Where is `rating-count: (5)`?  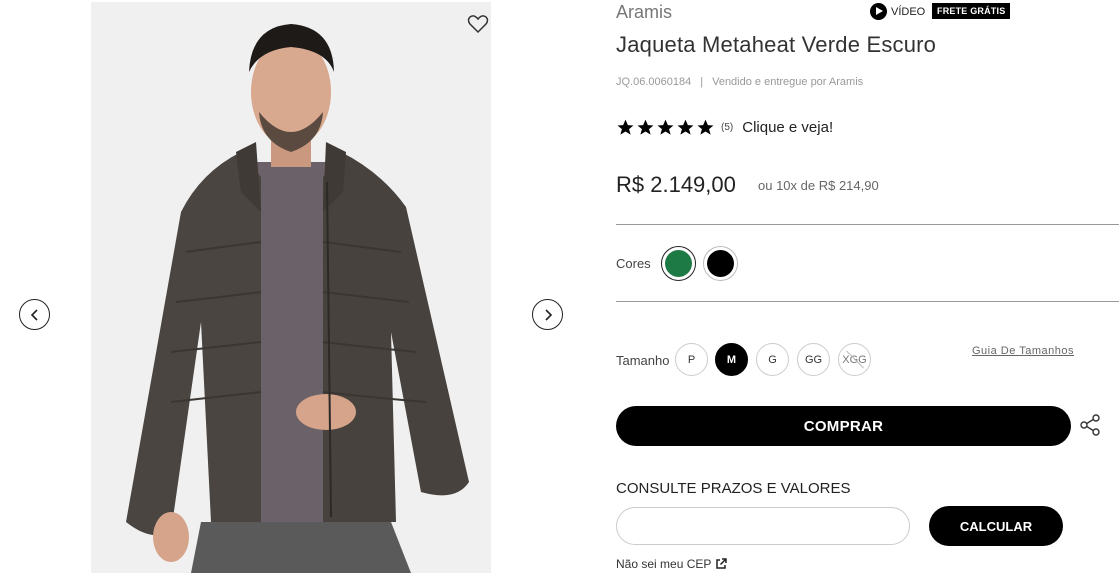 rating-count: (5) is located at coordinates (727, 127).